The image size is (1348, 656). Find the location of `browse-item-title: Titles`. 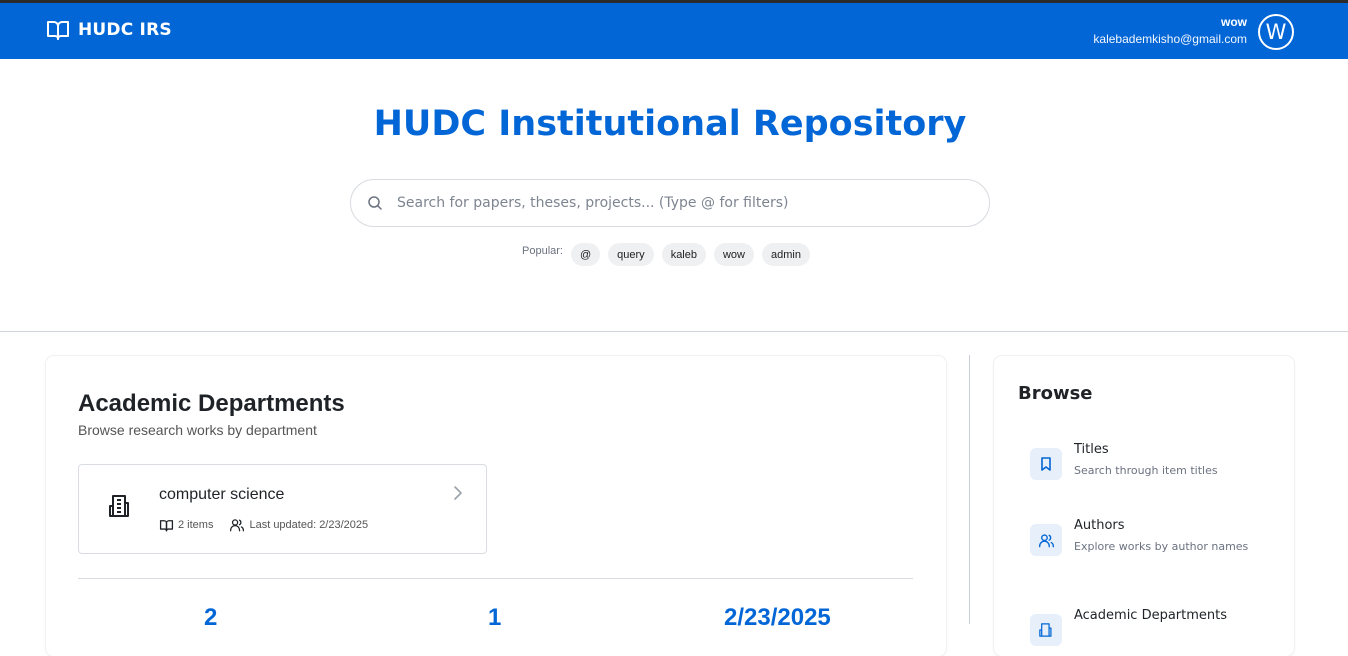

browse-item-title: Titles is located at coordinates (1091, 449).